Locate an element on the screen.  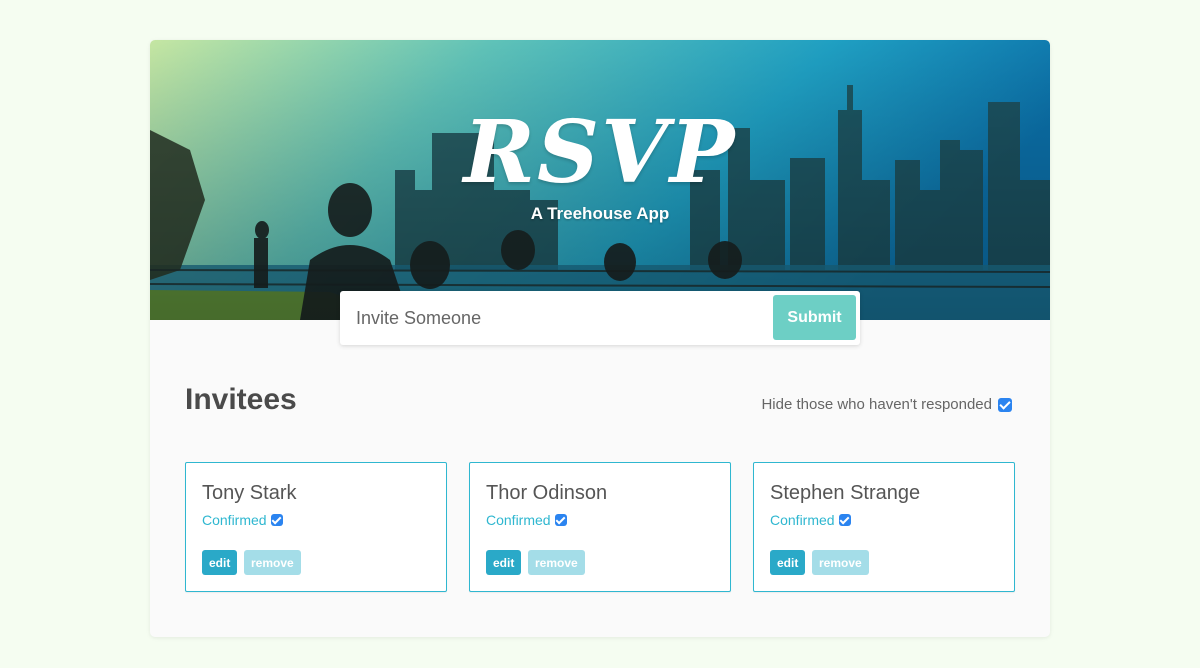
invite-input is located at coordinates (555, 318).